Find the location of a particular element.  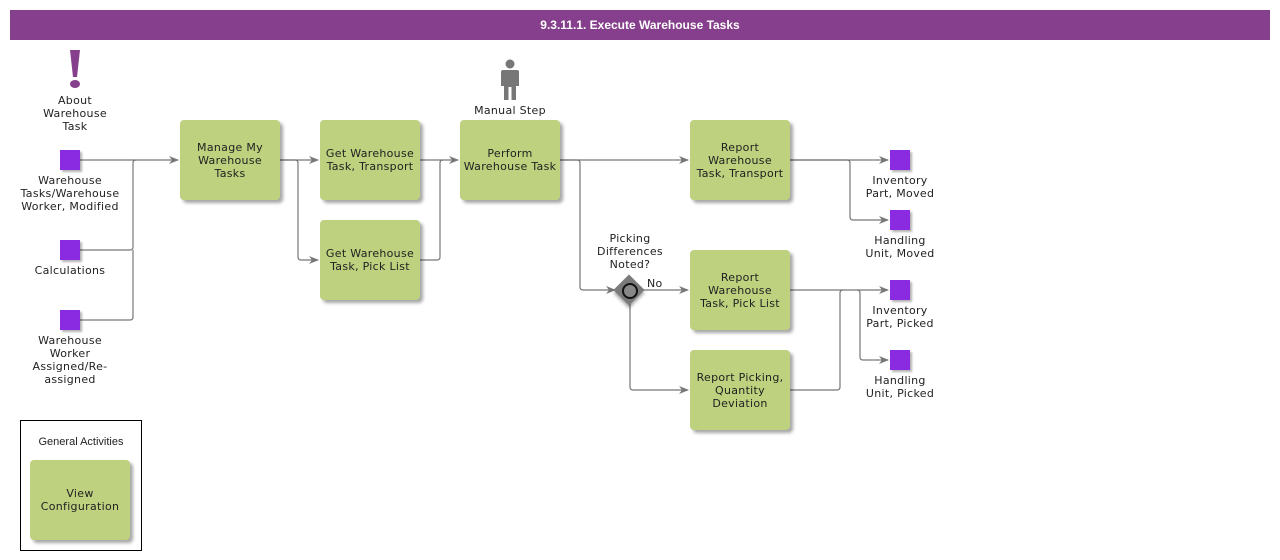

task-get-warehouse-task-pick-list: Get Warehouse Task, Pick List is located at coordinates (370, 260).